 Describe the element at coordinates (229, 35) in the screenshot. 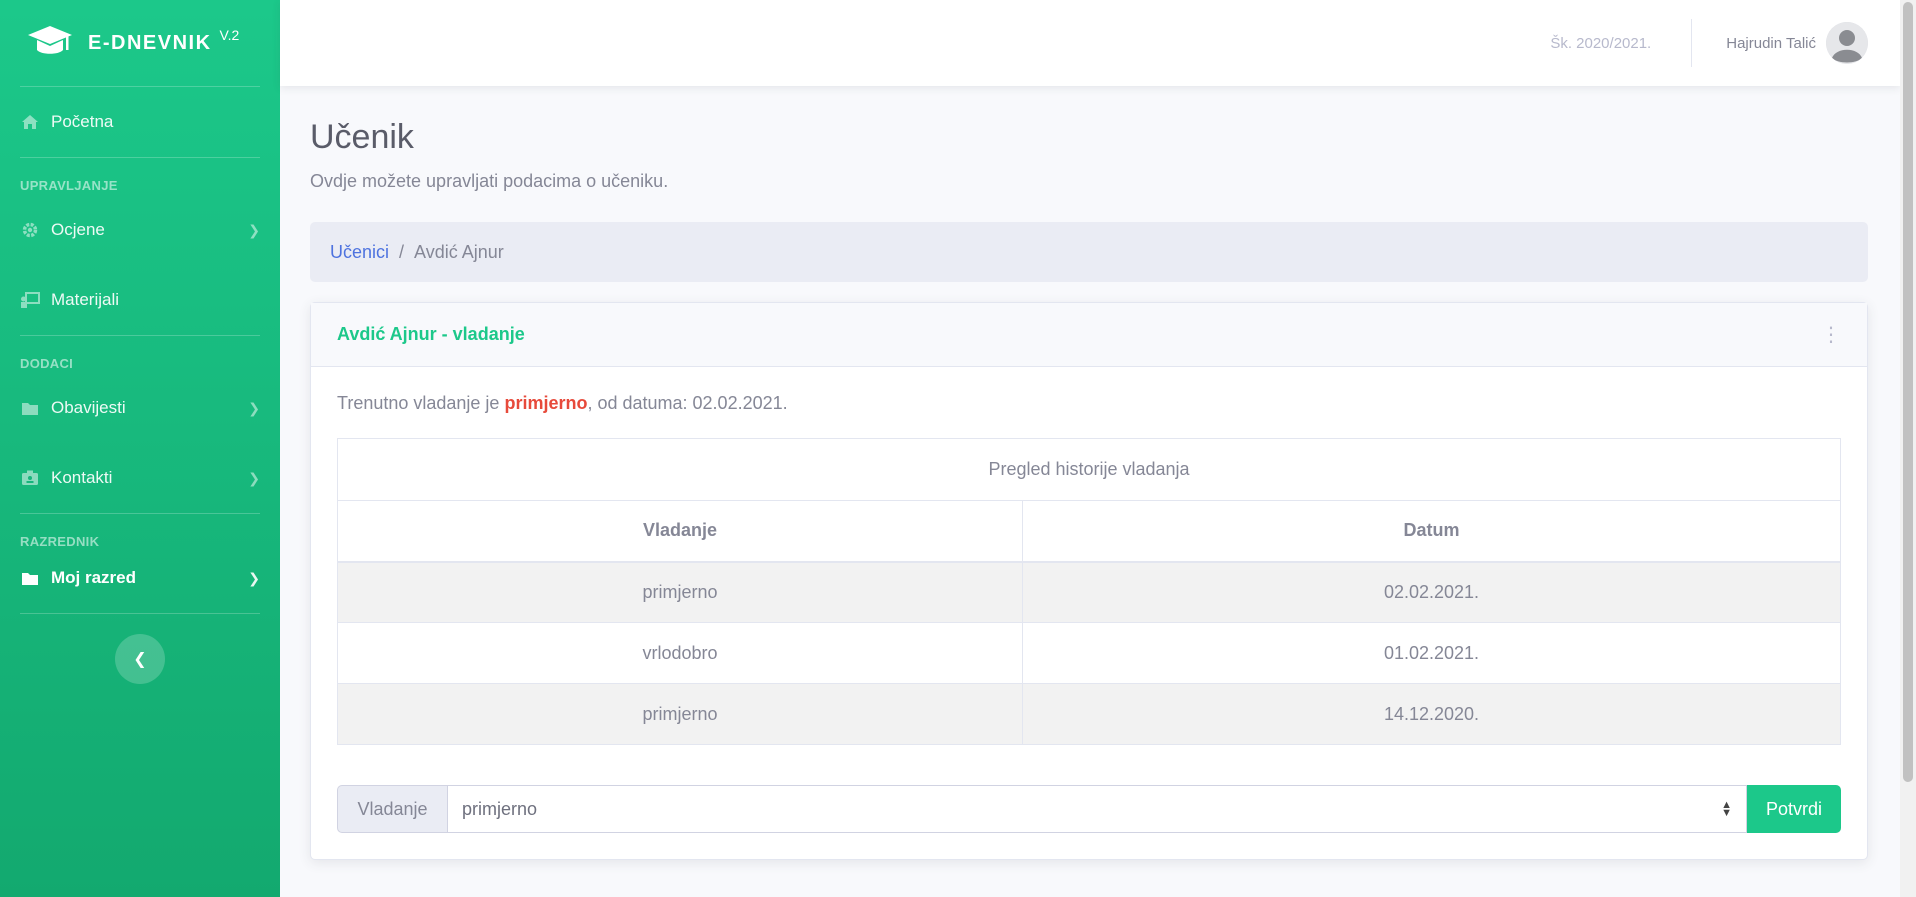

I see `brand-version: V.2` at that location.